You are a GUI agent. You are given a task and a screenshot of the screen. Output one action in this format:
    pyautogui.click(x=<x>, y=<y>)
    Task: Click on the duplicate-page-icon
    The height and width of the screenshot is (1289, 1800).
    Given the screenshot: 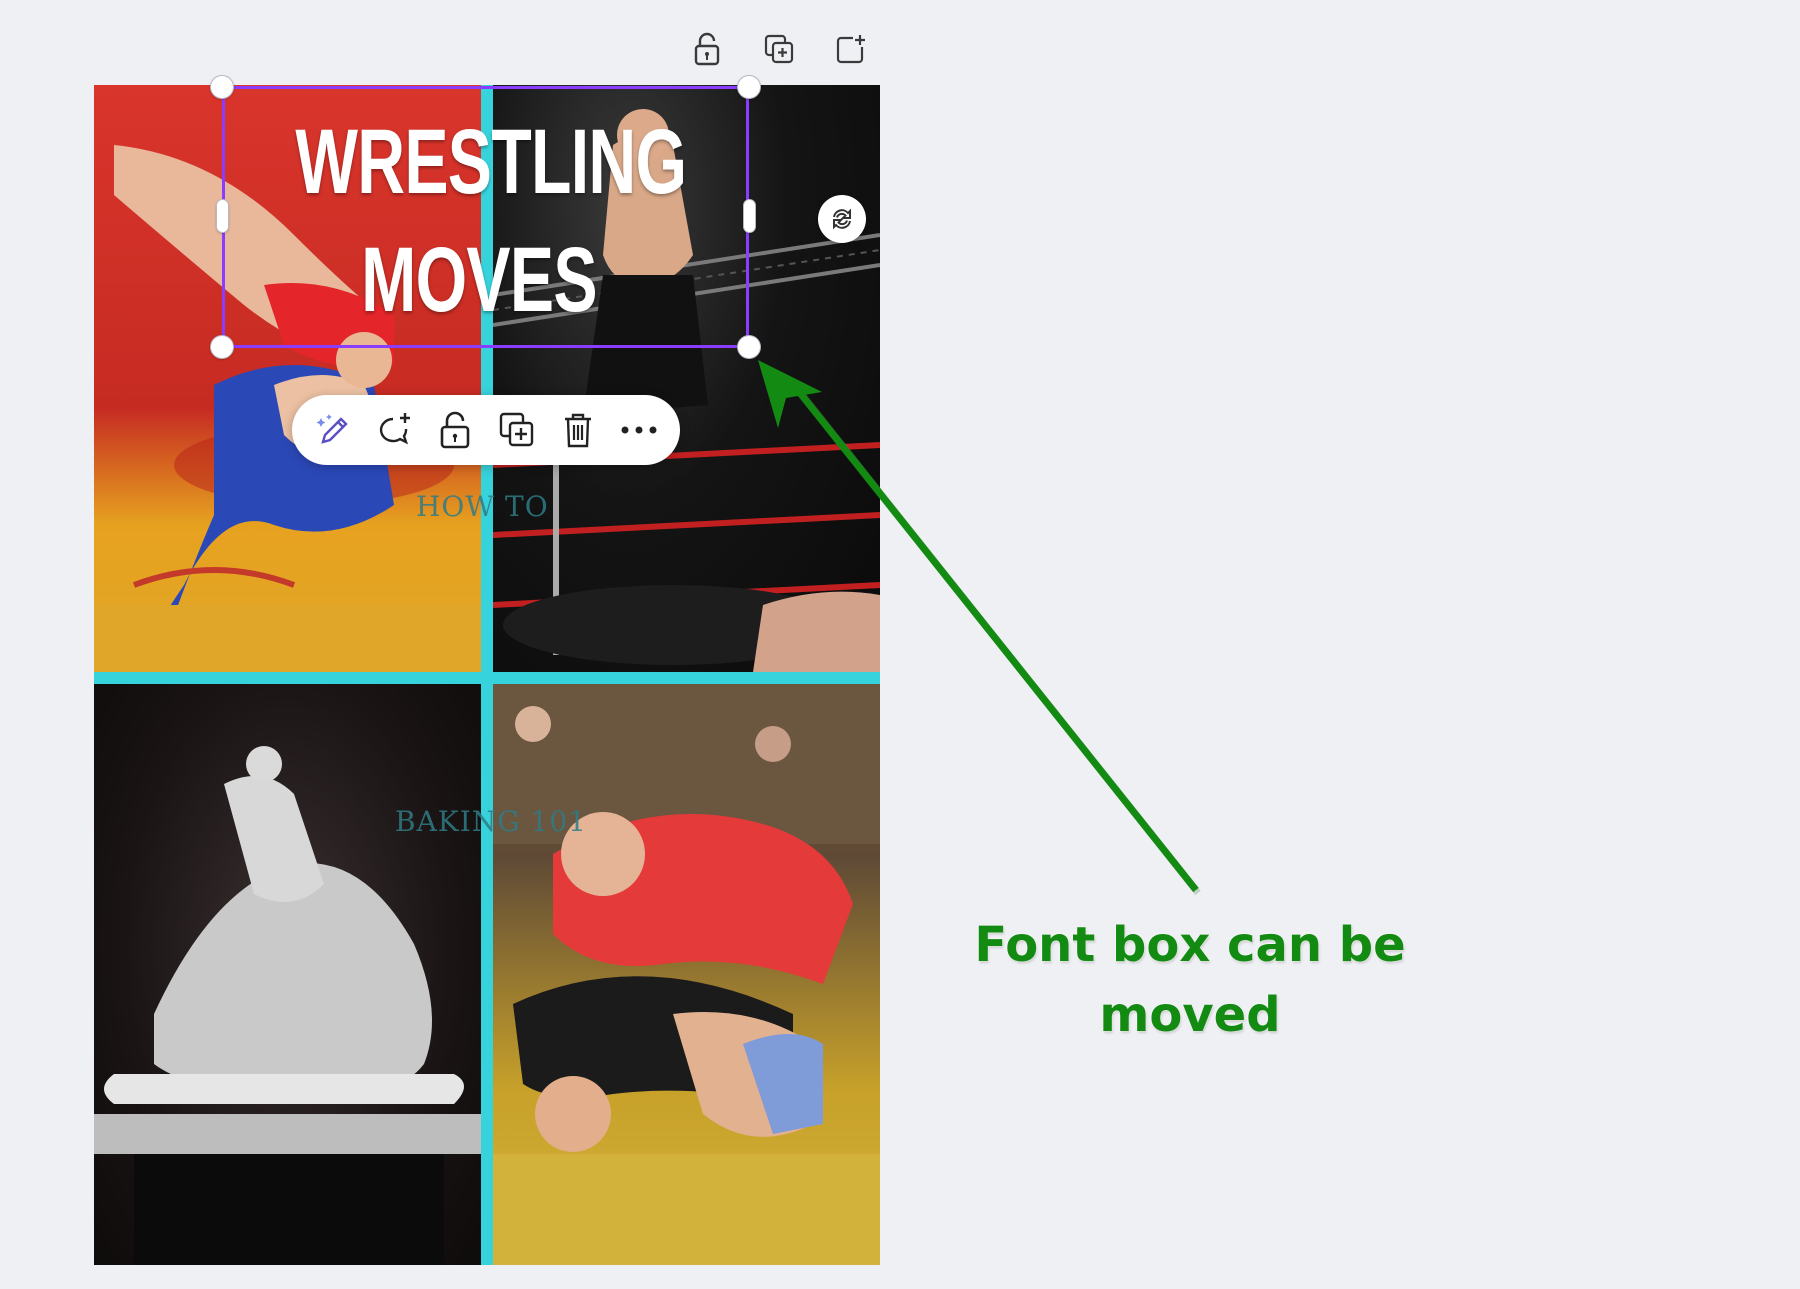 What is the action you would take?
    pyautogui.click(x=779, y=49)
    